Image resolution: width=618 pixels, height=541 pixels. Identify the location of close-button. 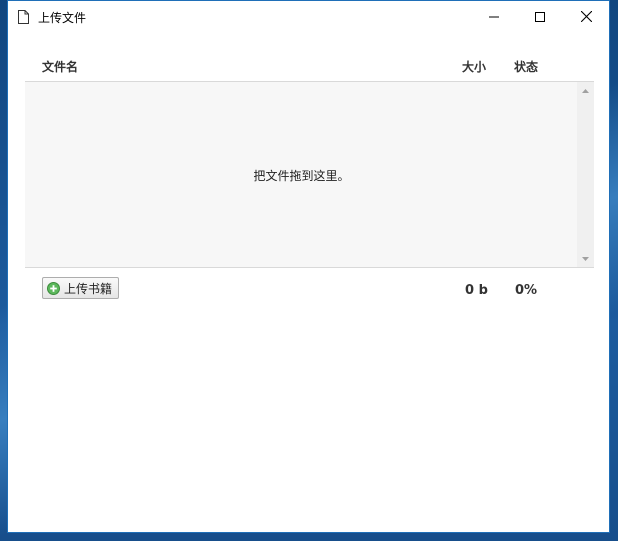
(586, 16).